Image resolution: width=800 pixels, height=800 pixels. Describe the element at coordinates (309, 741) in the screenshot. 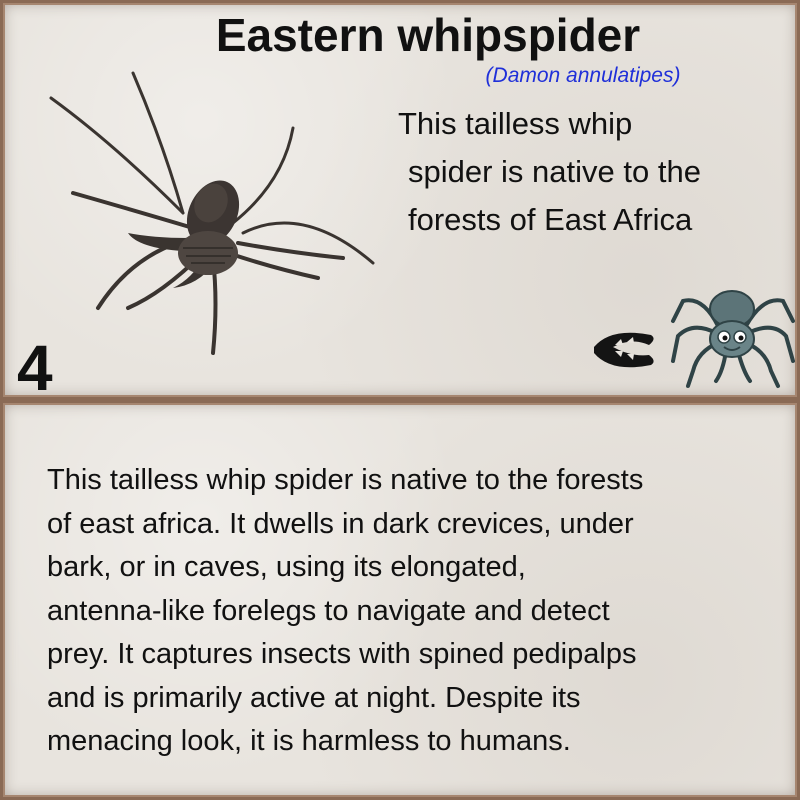

I see `description-line: menacing look, it is harmless to humans.` at that location.